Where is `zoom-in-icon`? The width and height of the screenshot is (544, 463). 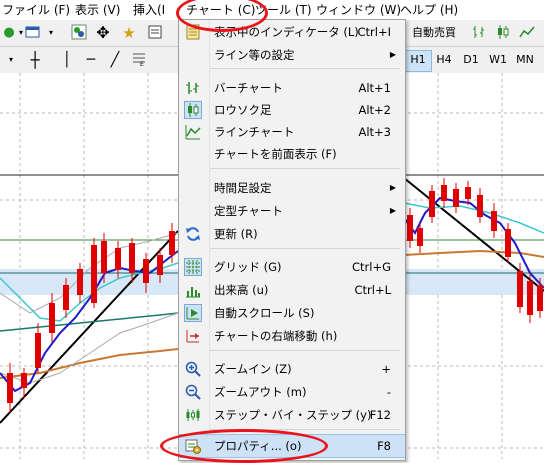 zoom-in-icon is located at coordinates (193, 369).